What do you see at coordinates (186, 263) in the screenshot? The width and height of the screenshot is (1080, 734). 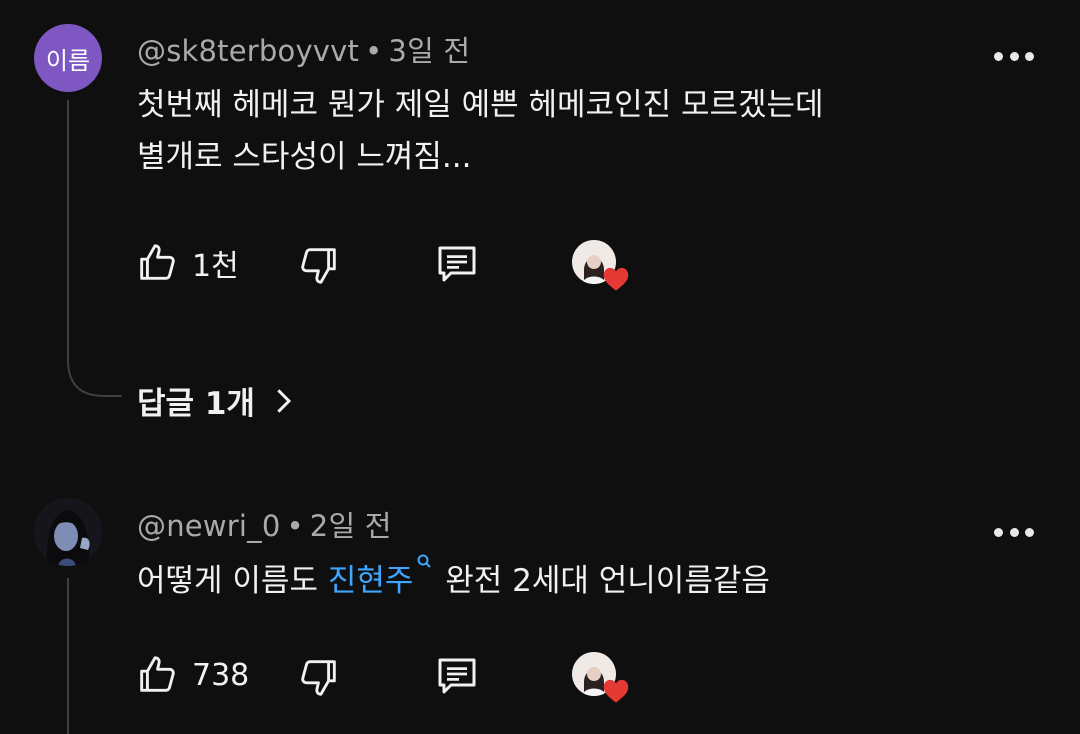 I see `like-button: 1천` at bounding box center [186, 263].